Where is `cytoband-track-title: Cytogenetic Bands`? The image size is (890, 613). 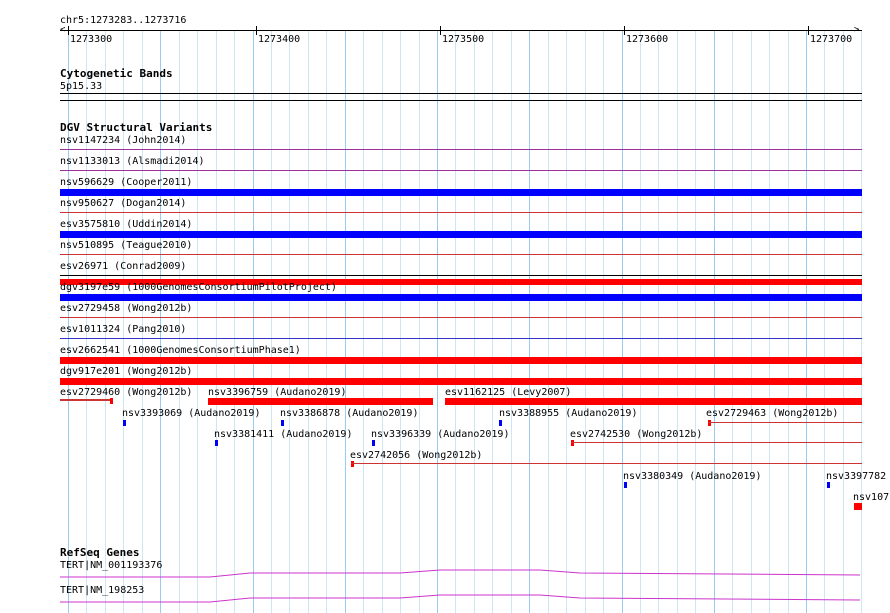 cytoband-track-title: Cytogenetic Bands is located at coordinates (116, 73).